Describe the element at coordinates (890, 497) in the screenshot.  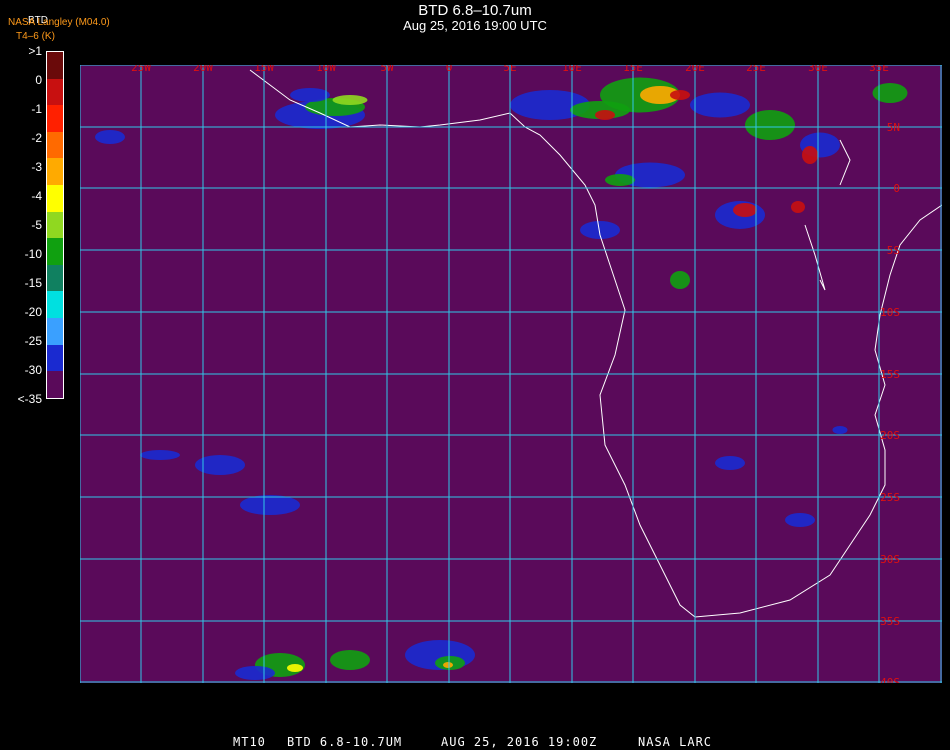
I see `latitude-label: 25S` at that location.